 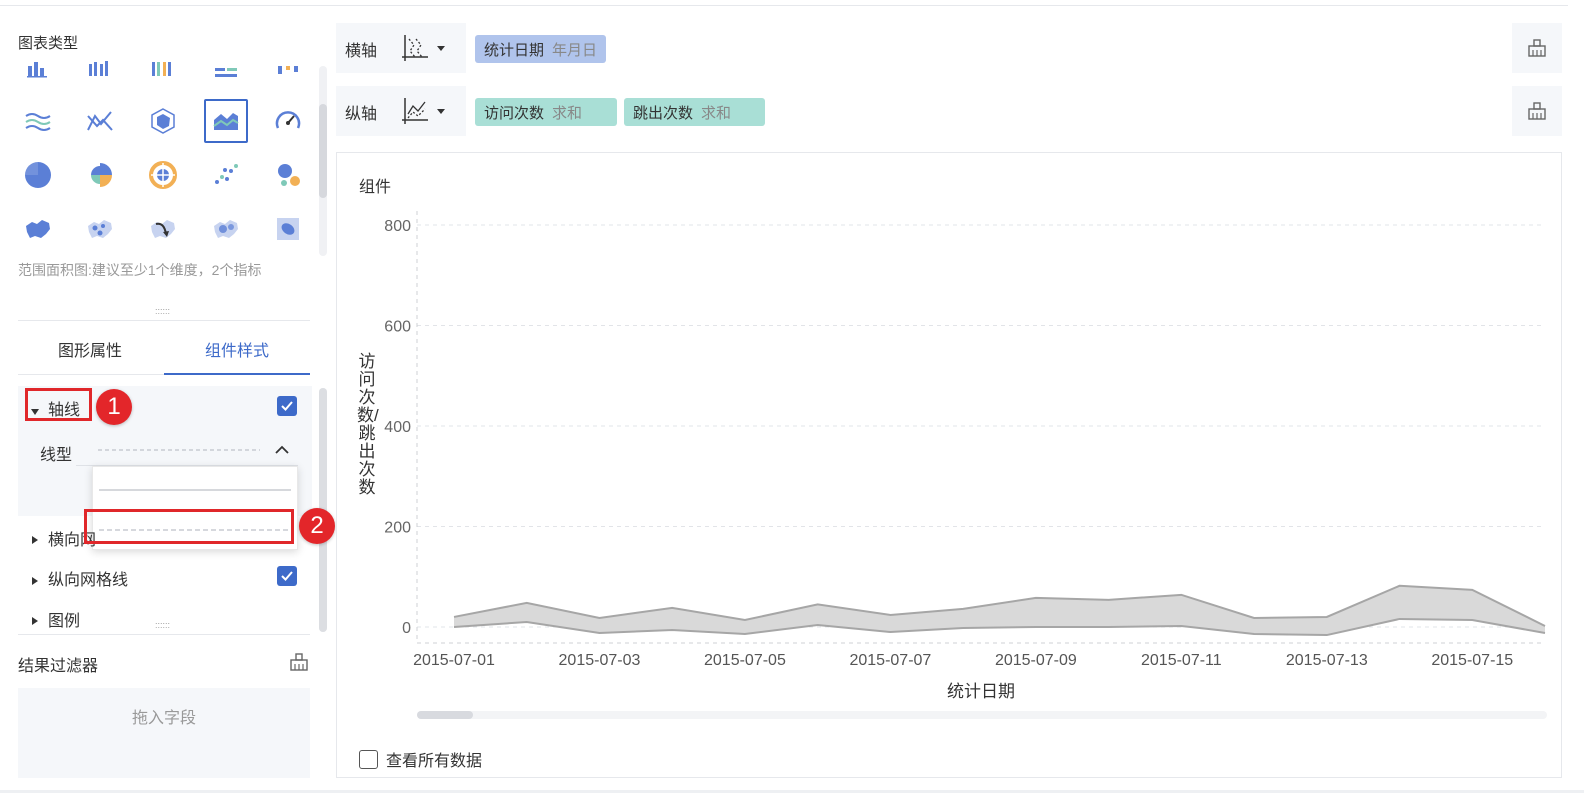 What do you see at coordinates (38, 229) in the screenshot?
I see `region-map-icon` at bounding box center [38, 229].